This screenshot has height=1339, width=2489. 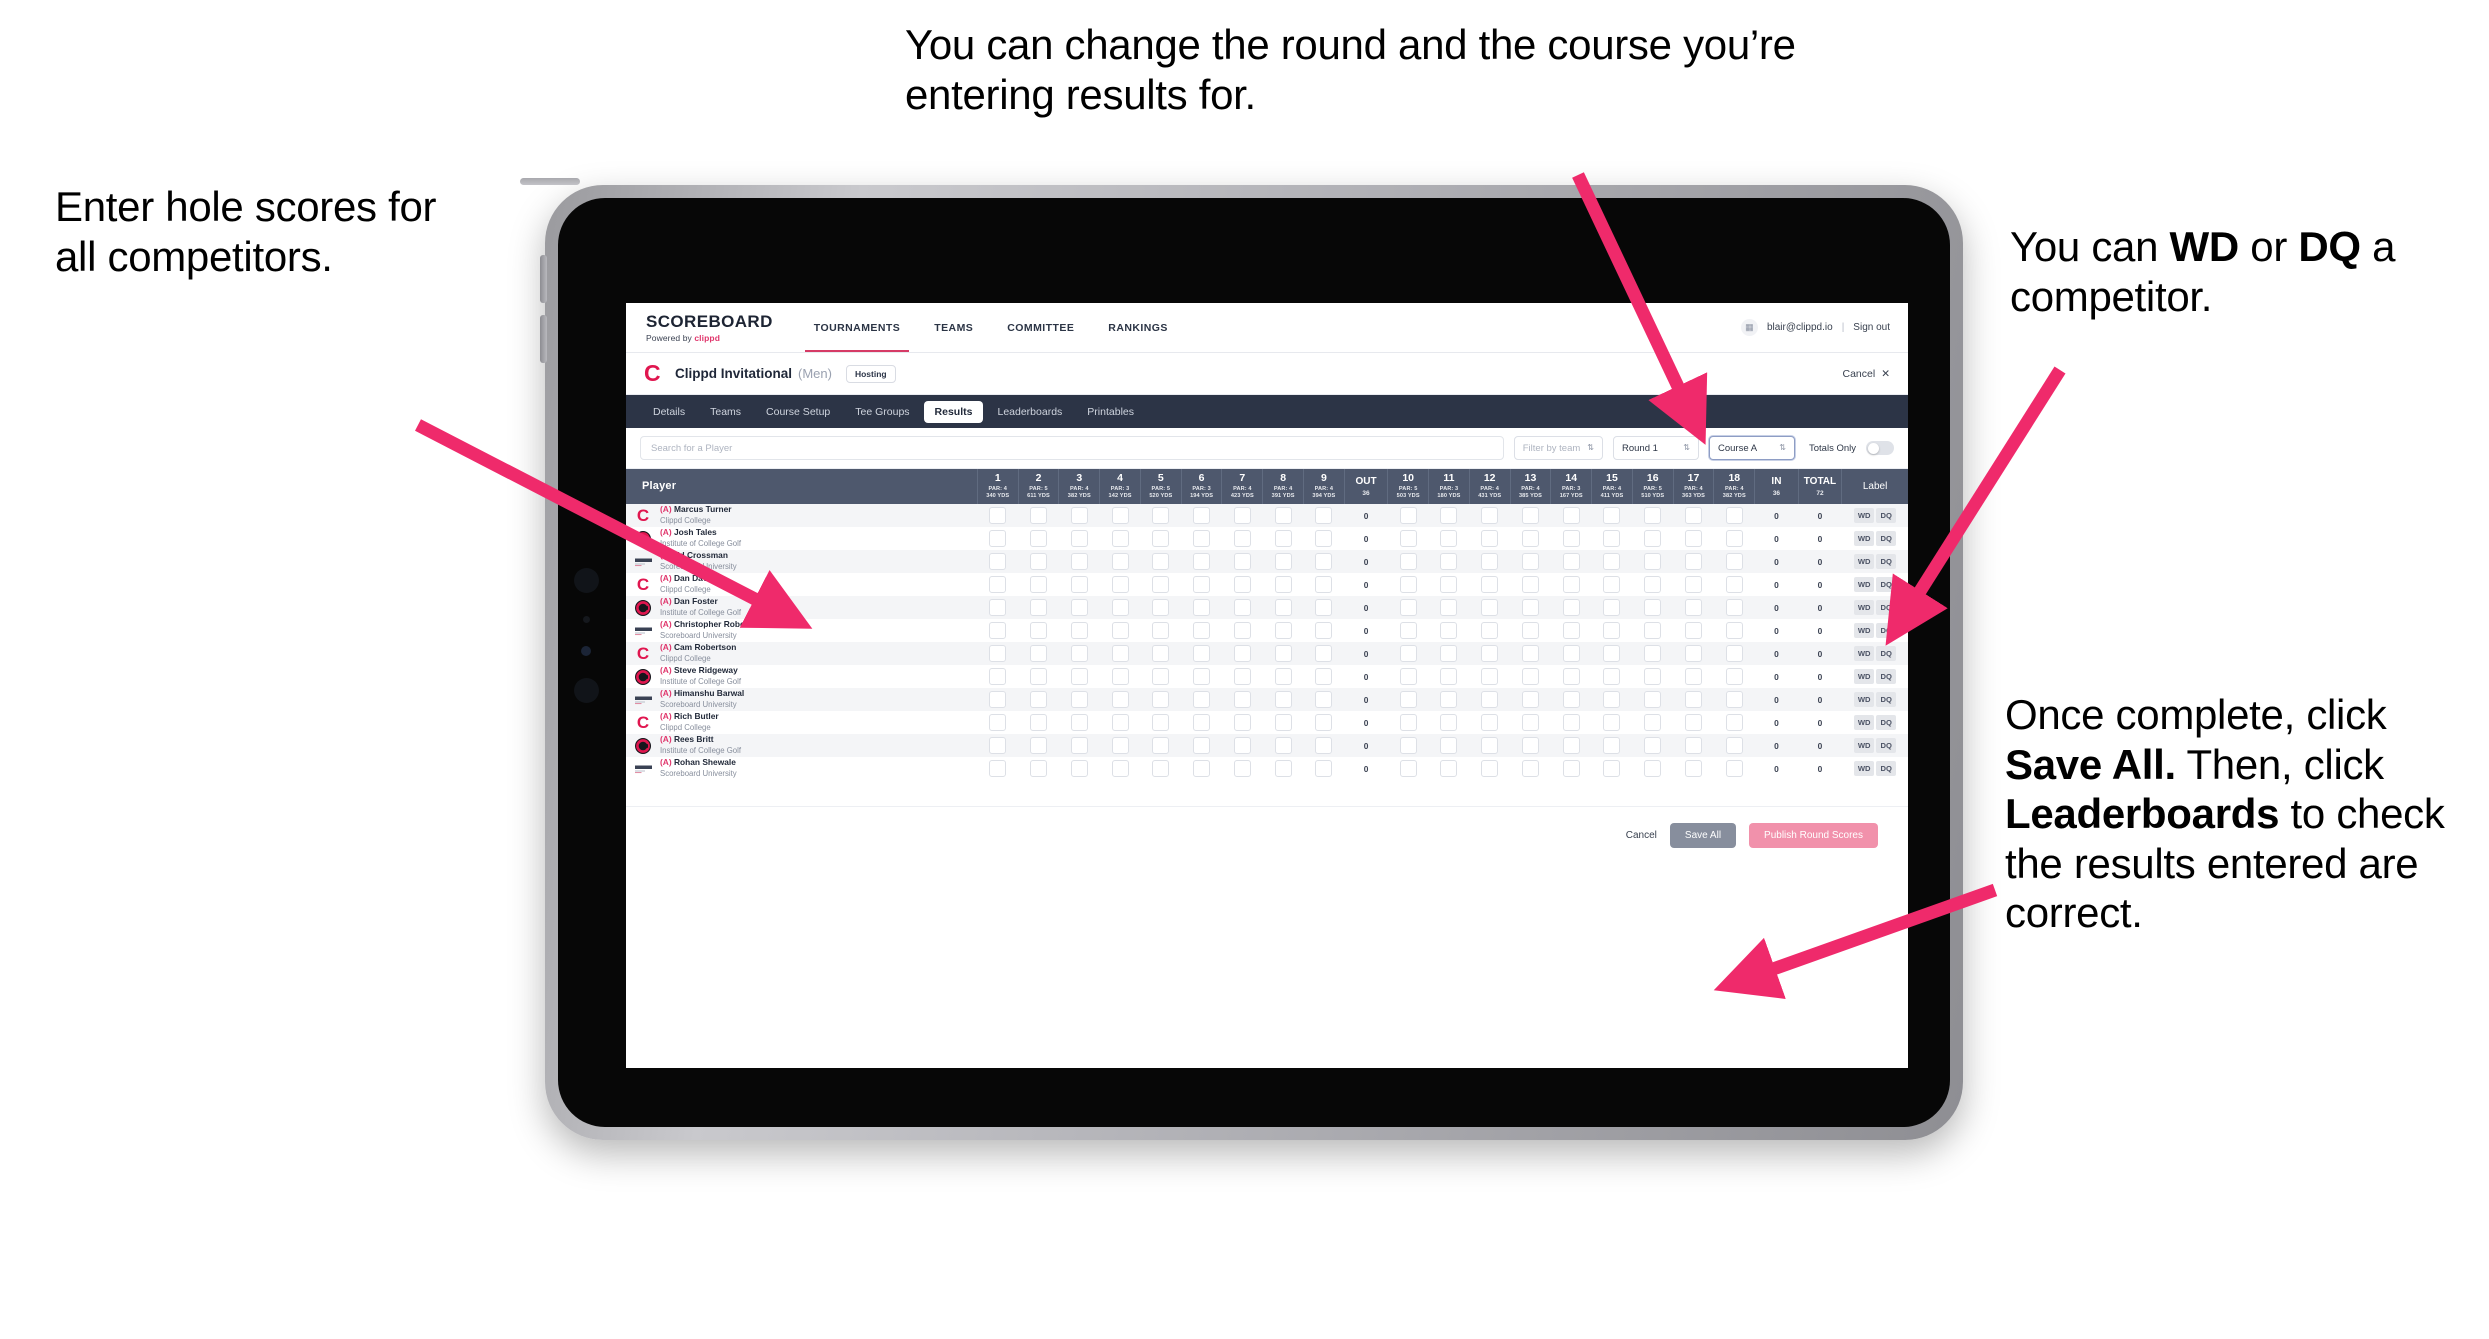 I want to click on tab-course-setup: Course Setup, so click(x=798, y=412).